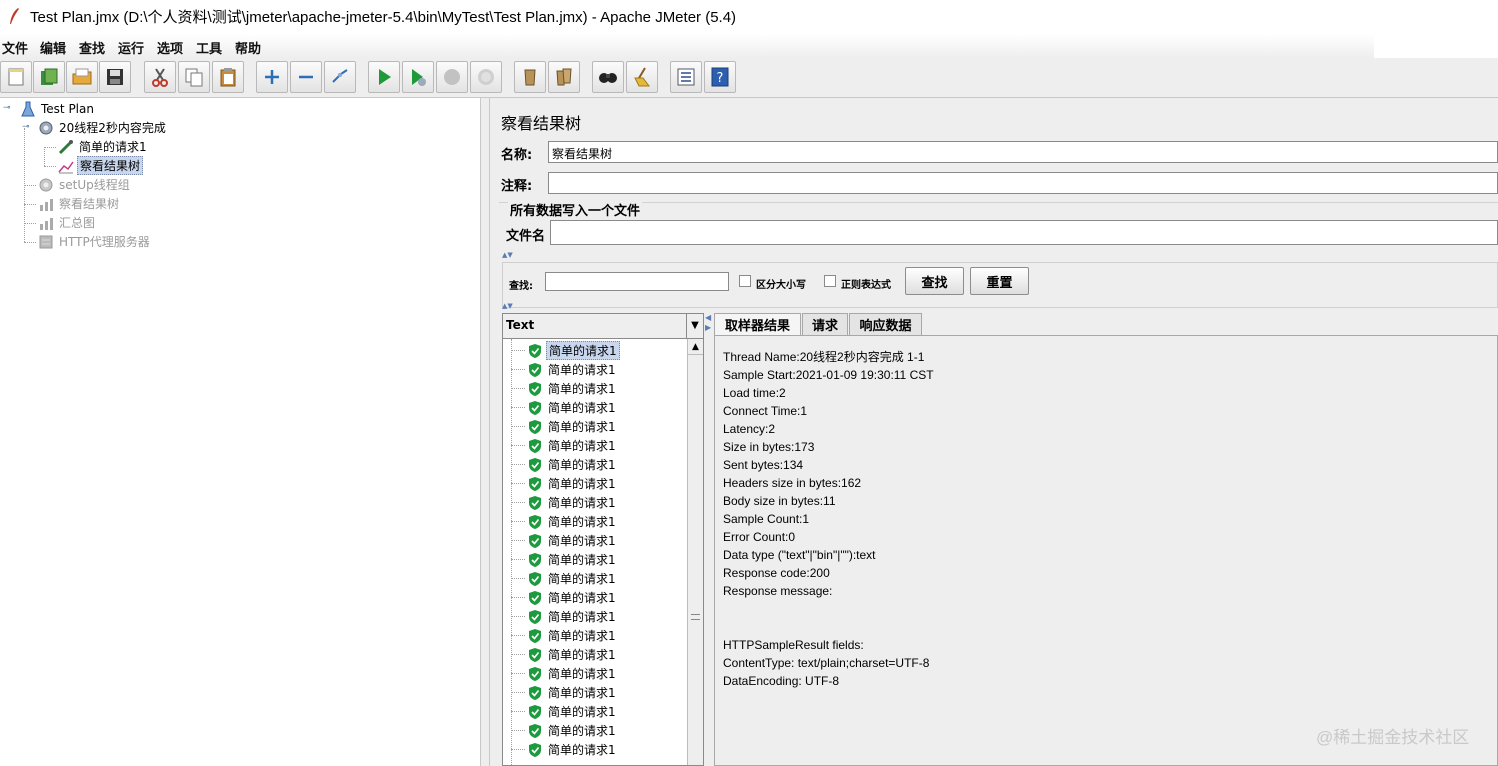 This screenshot has width=1498, height=766. I want to click on start-button, so click(384, 77).